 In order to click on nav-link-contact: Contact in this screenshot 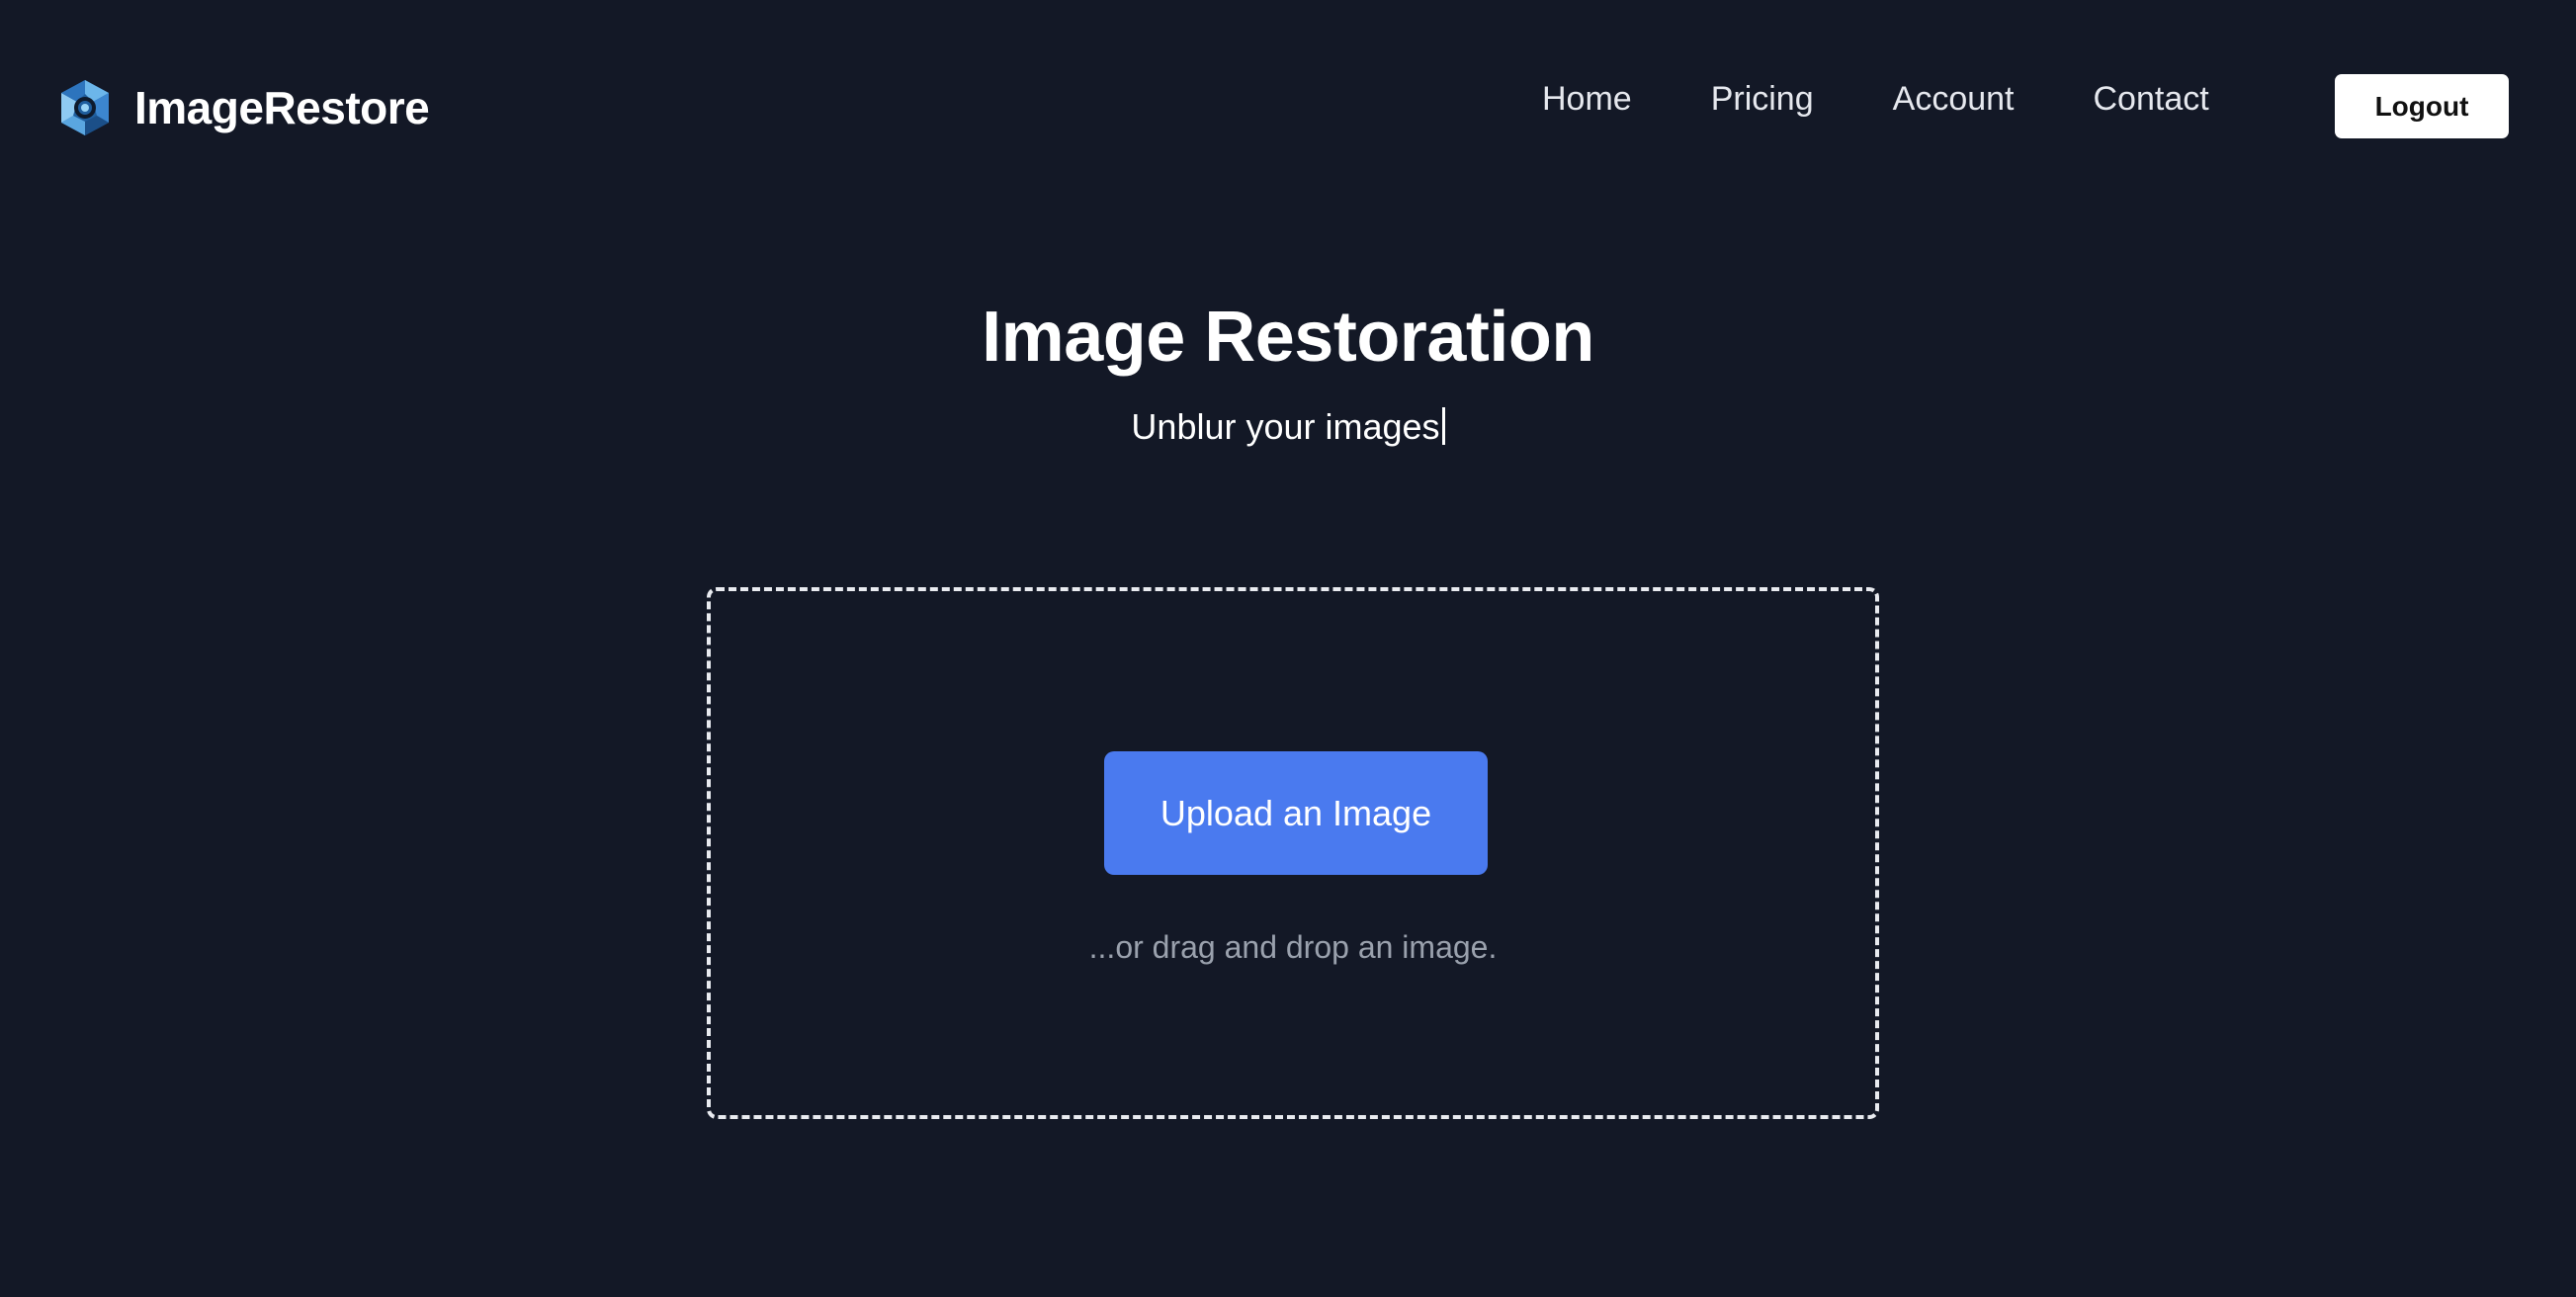, I will do `click(2151, 99)`.